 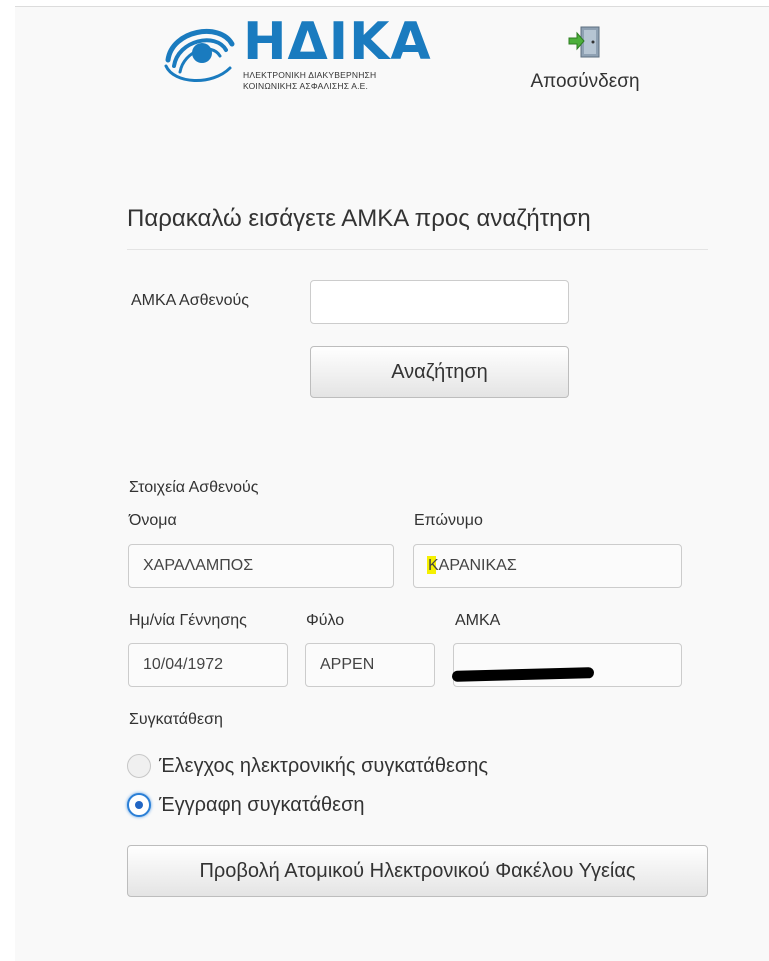 What do you see at coordinates (337, 42) in the screenshot?
I see `logo-wordmark: ΗΔΙΚΑ` at bounding box center [337, 42].